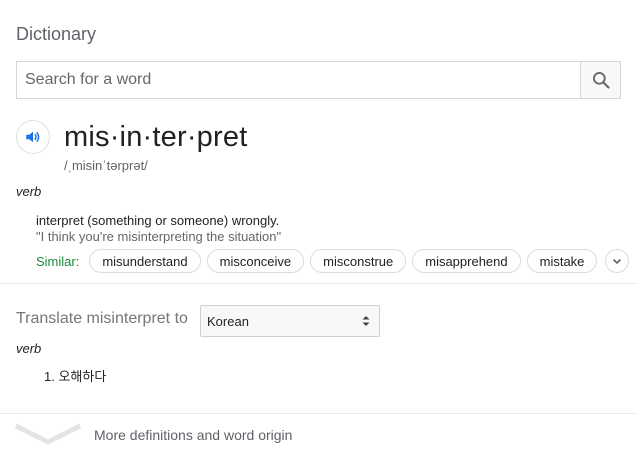 The height and width of the screenshot is (454, 638). What do you see at coordinates (29, 348) in the screenshot?
I see `translation-part-of-speech: verb` at bounding box center [29, 348].